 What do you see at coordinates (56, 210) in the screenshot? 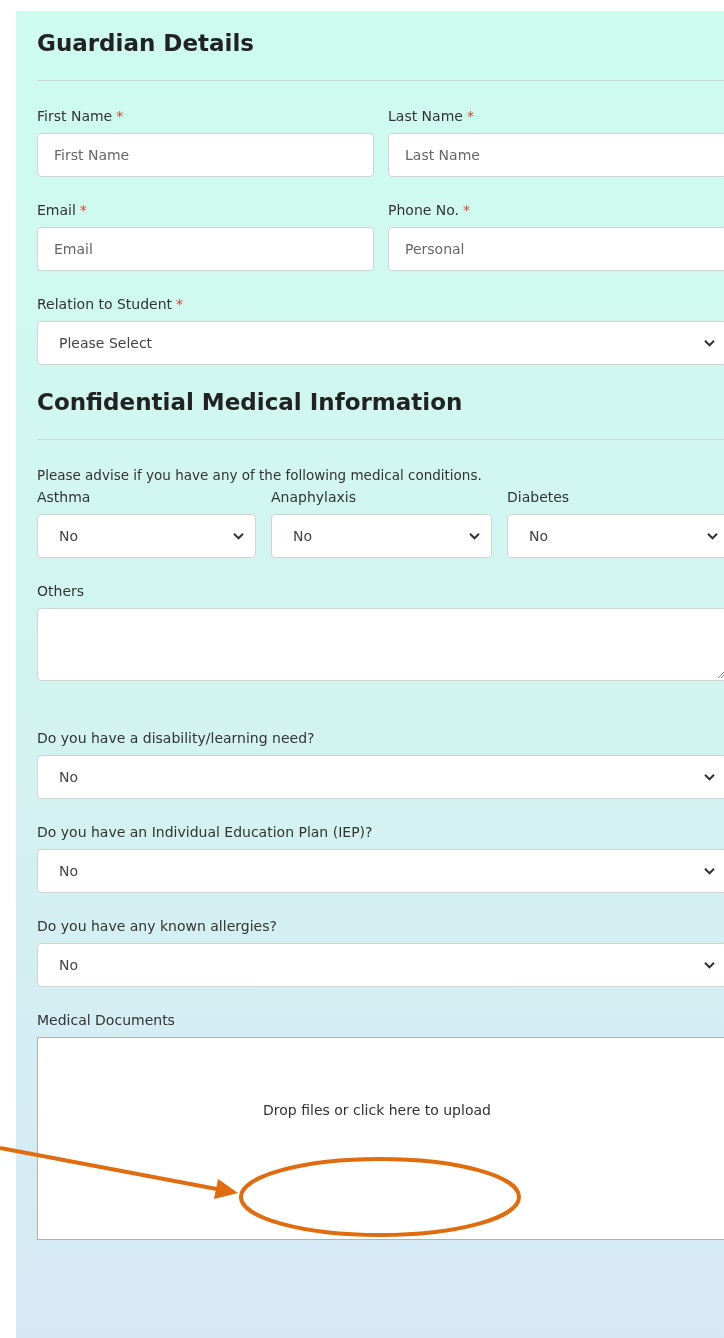
I see `field-label: Email` at bounding box center [56, 210].